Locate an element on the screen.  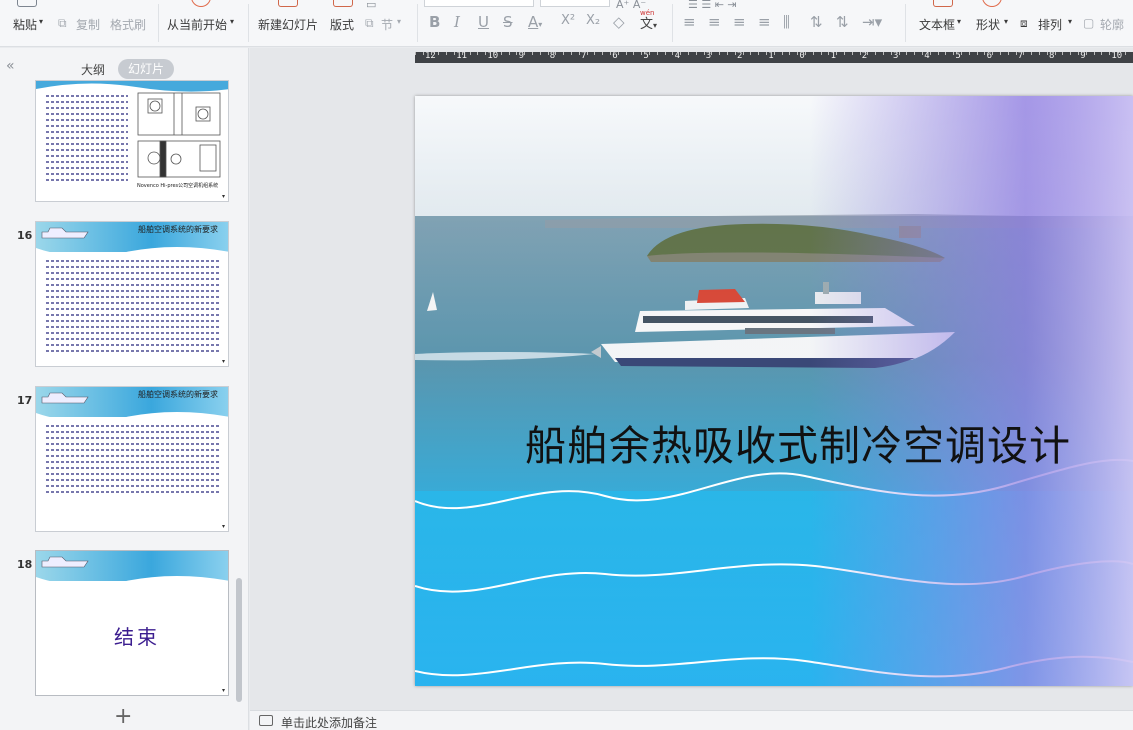
align-right-icon: ≡ is located at coordinates (739, 22).